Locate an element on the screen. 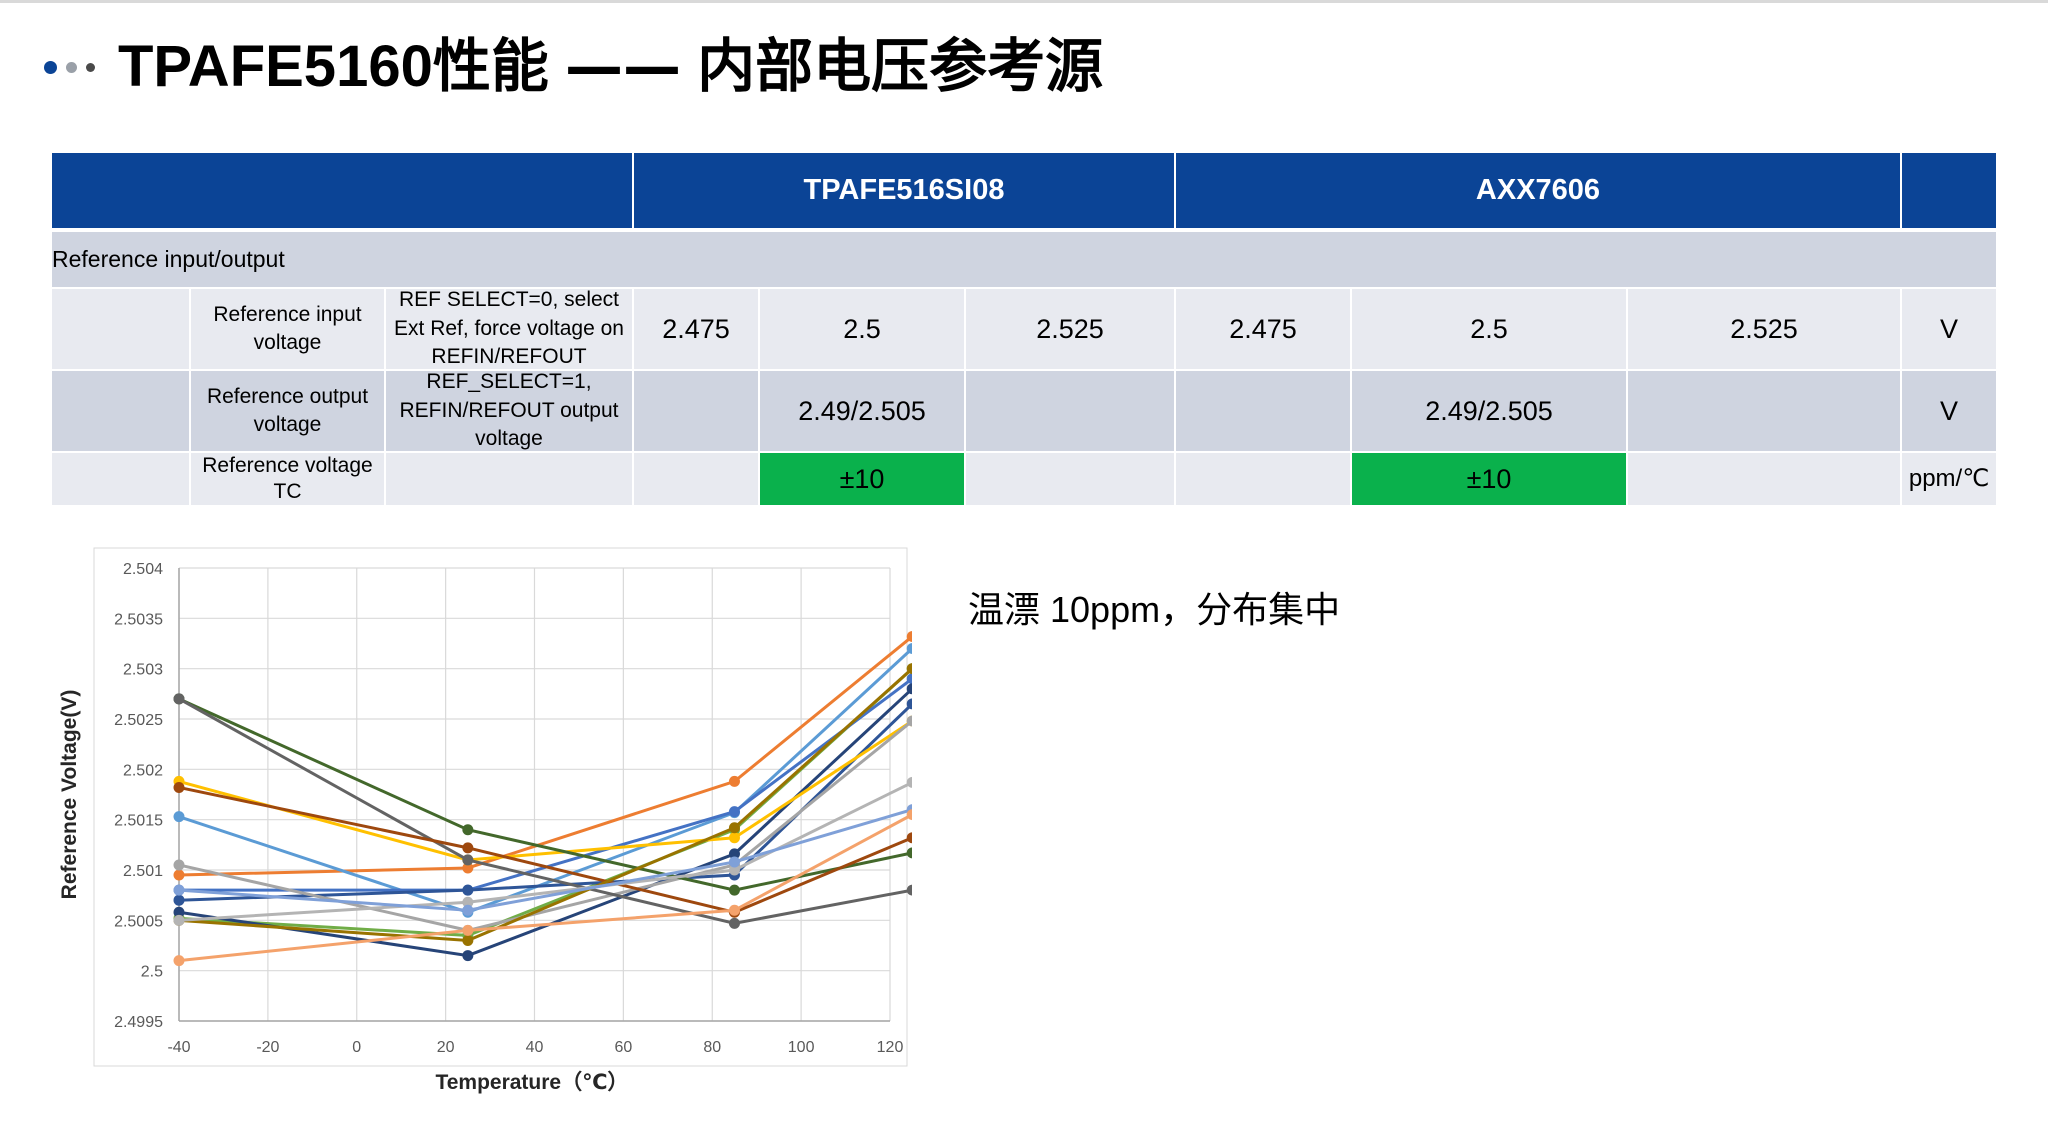  y-tick-label: 2.4995 is located at coordinates (138, 1022).